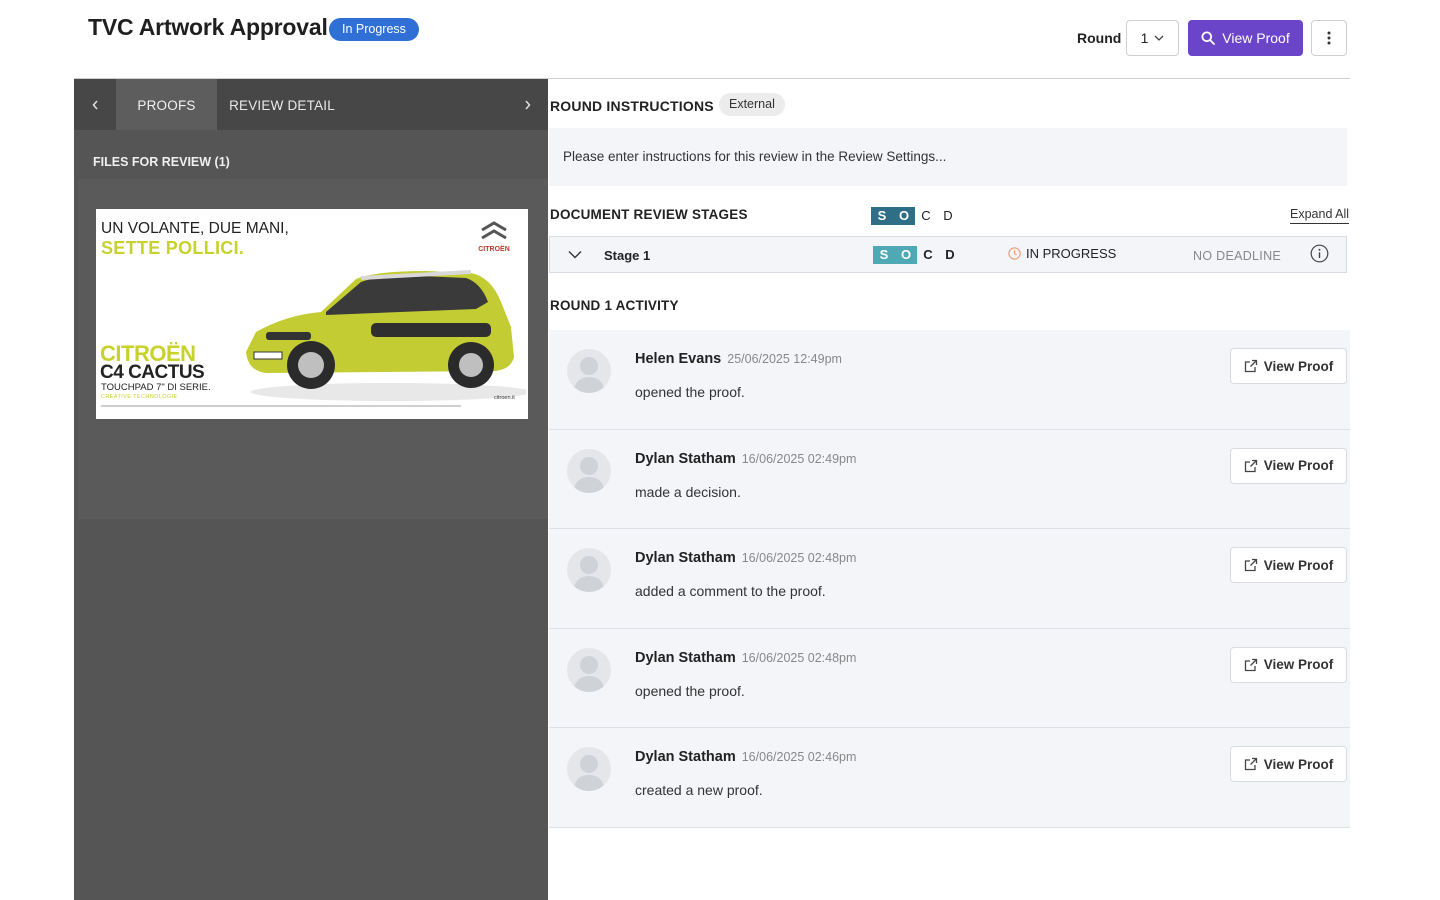 Image resolution: width=1440 pixels, height=900 pixels. I want to click on round-activity-heading: ROUND 1 ACTIVITY, so click(614, 305).